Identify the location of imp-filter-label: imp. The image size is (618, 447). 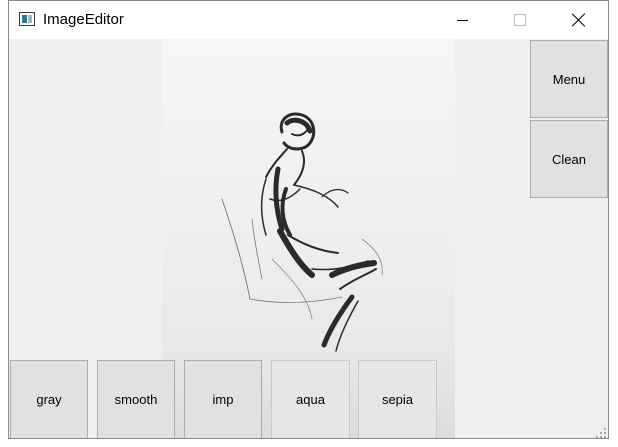
(223, 399).